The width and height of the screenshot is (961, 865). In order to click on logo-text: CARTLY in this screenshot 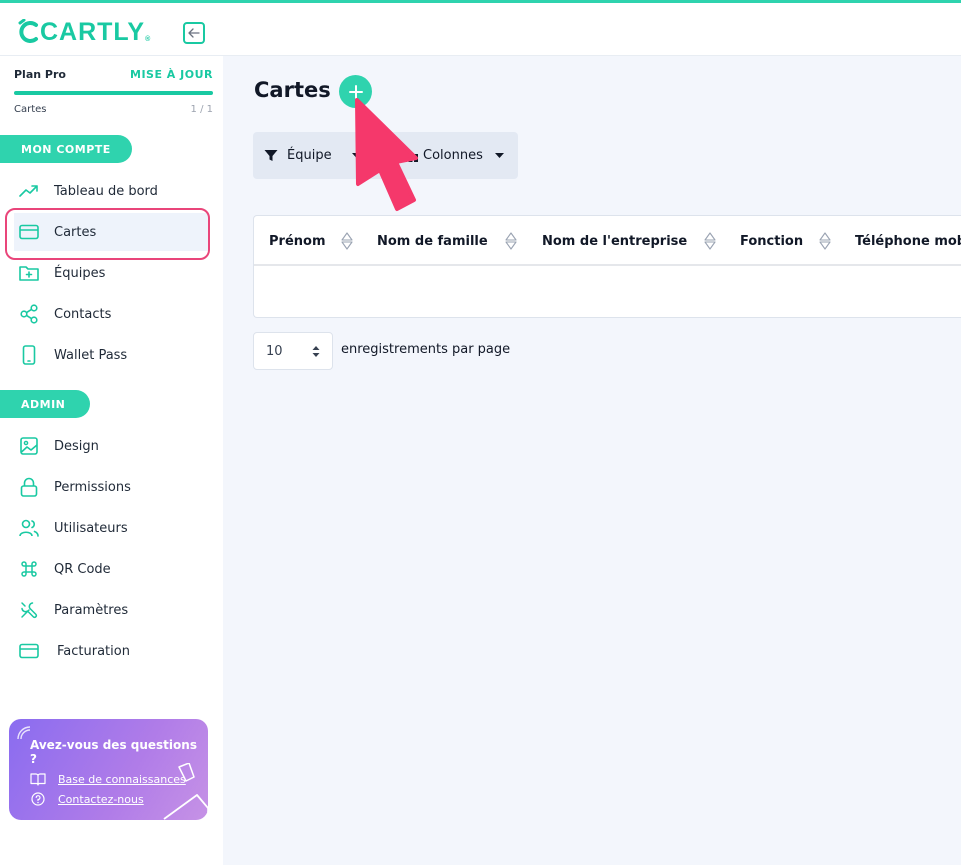, I will do `click(93, 31)`.